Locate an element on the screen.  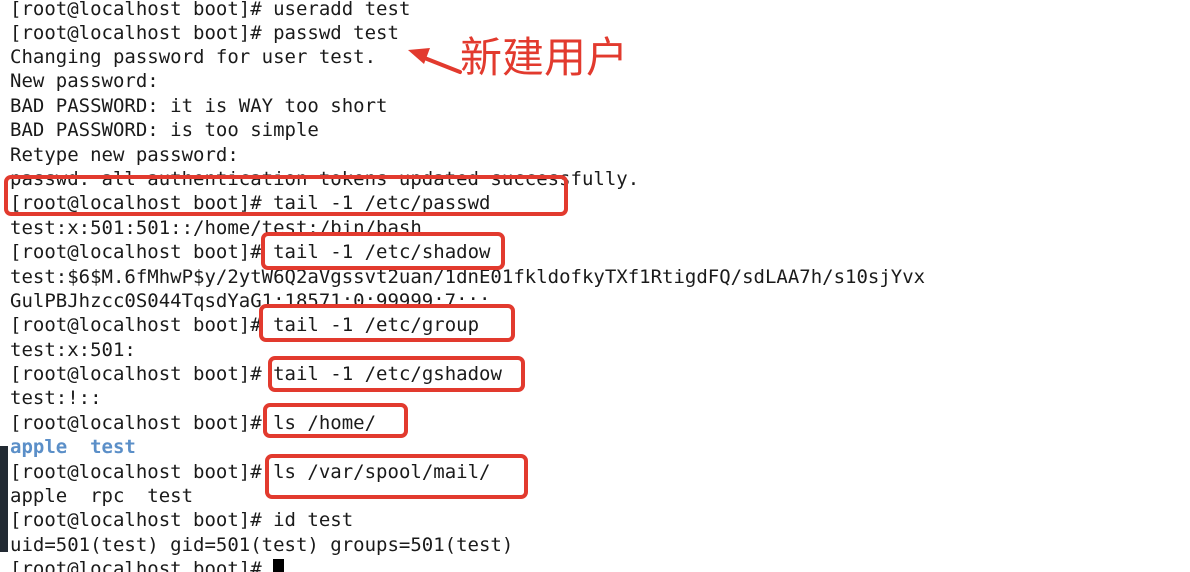
highlight-box-shadow is located at coordinates (383, 251).